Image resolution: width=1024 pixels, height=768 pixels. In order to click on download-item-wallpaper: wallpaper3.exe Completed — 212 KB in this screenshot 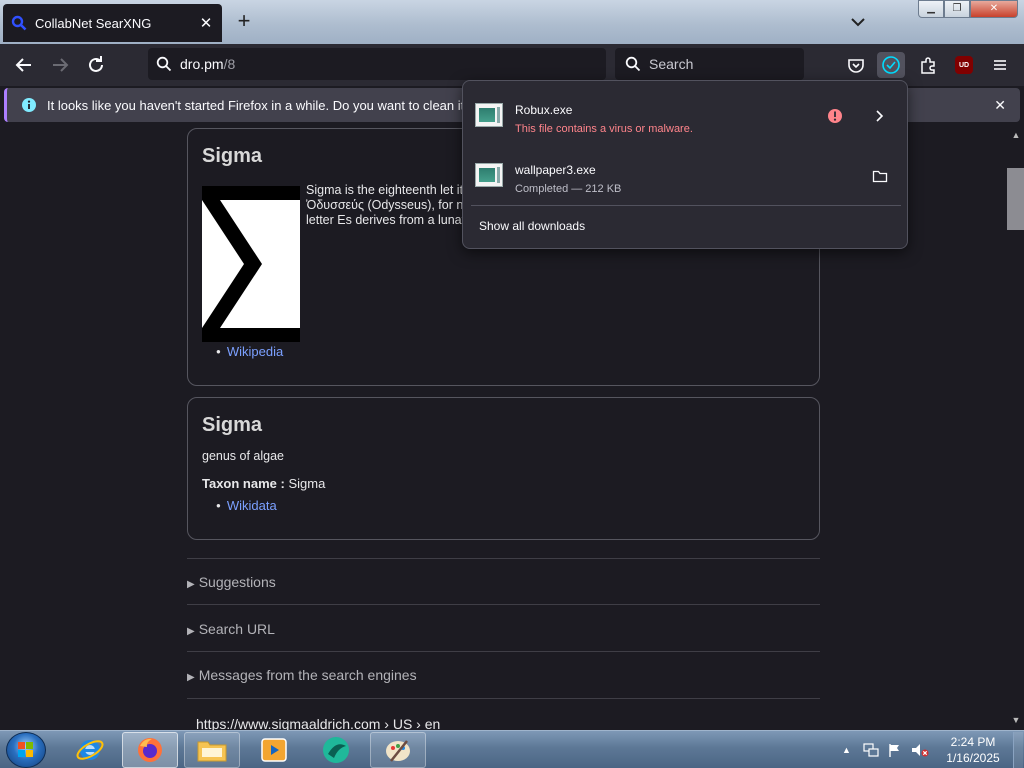, I will do `click(685, 176)`.